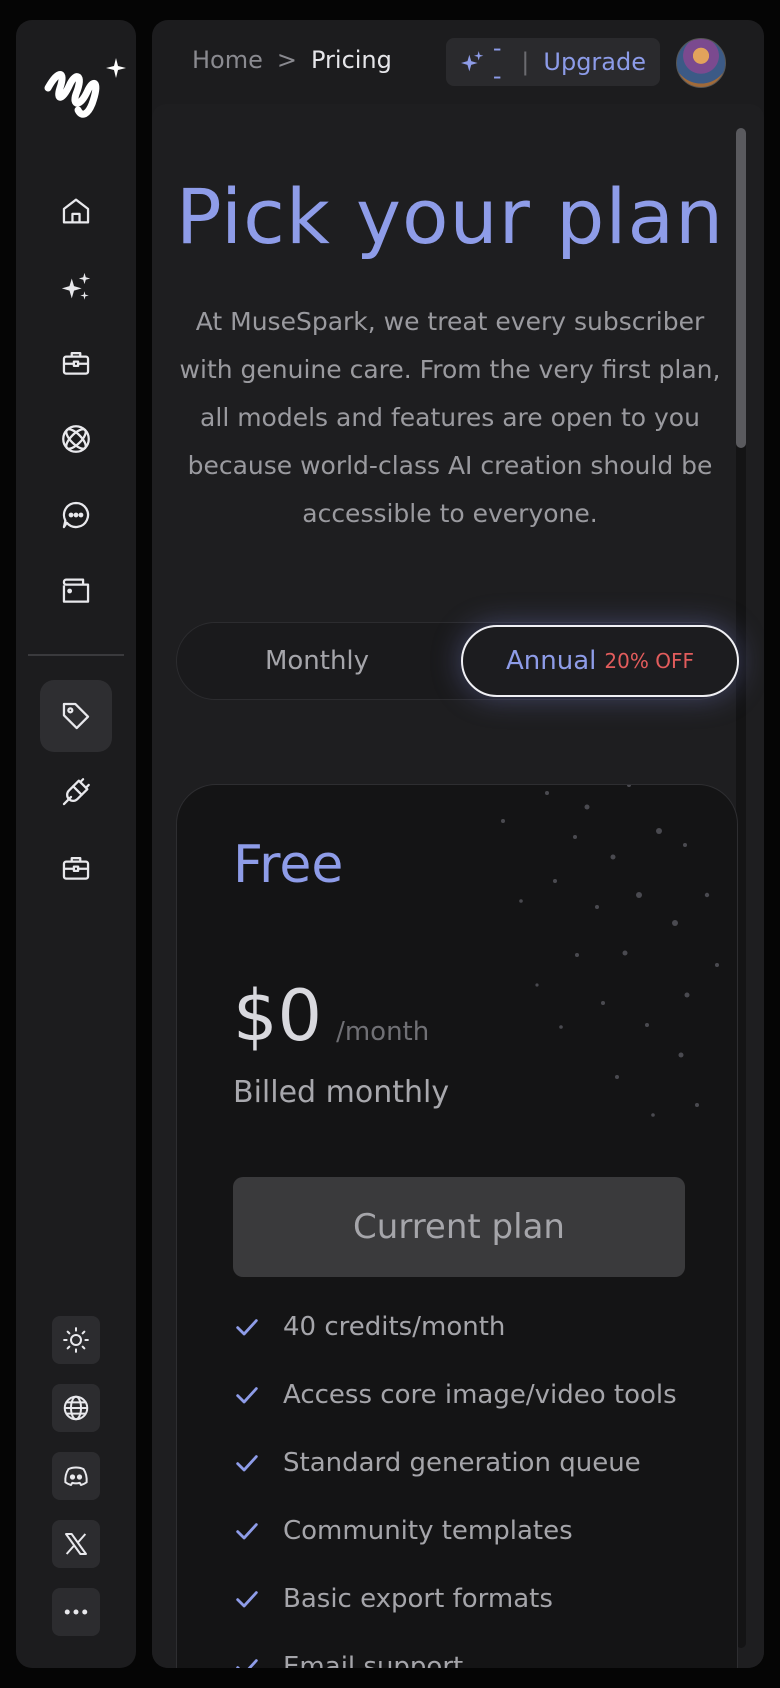 The image size is (780, 1688). I want to click on feature-text: Community templates, so click(428, 1531).